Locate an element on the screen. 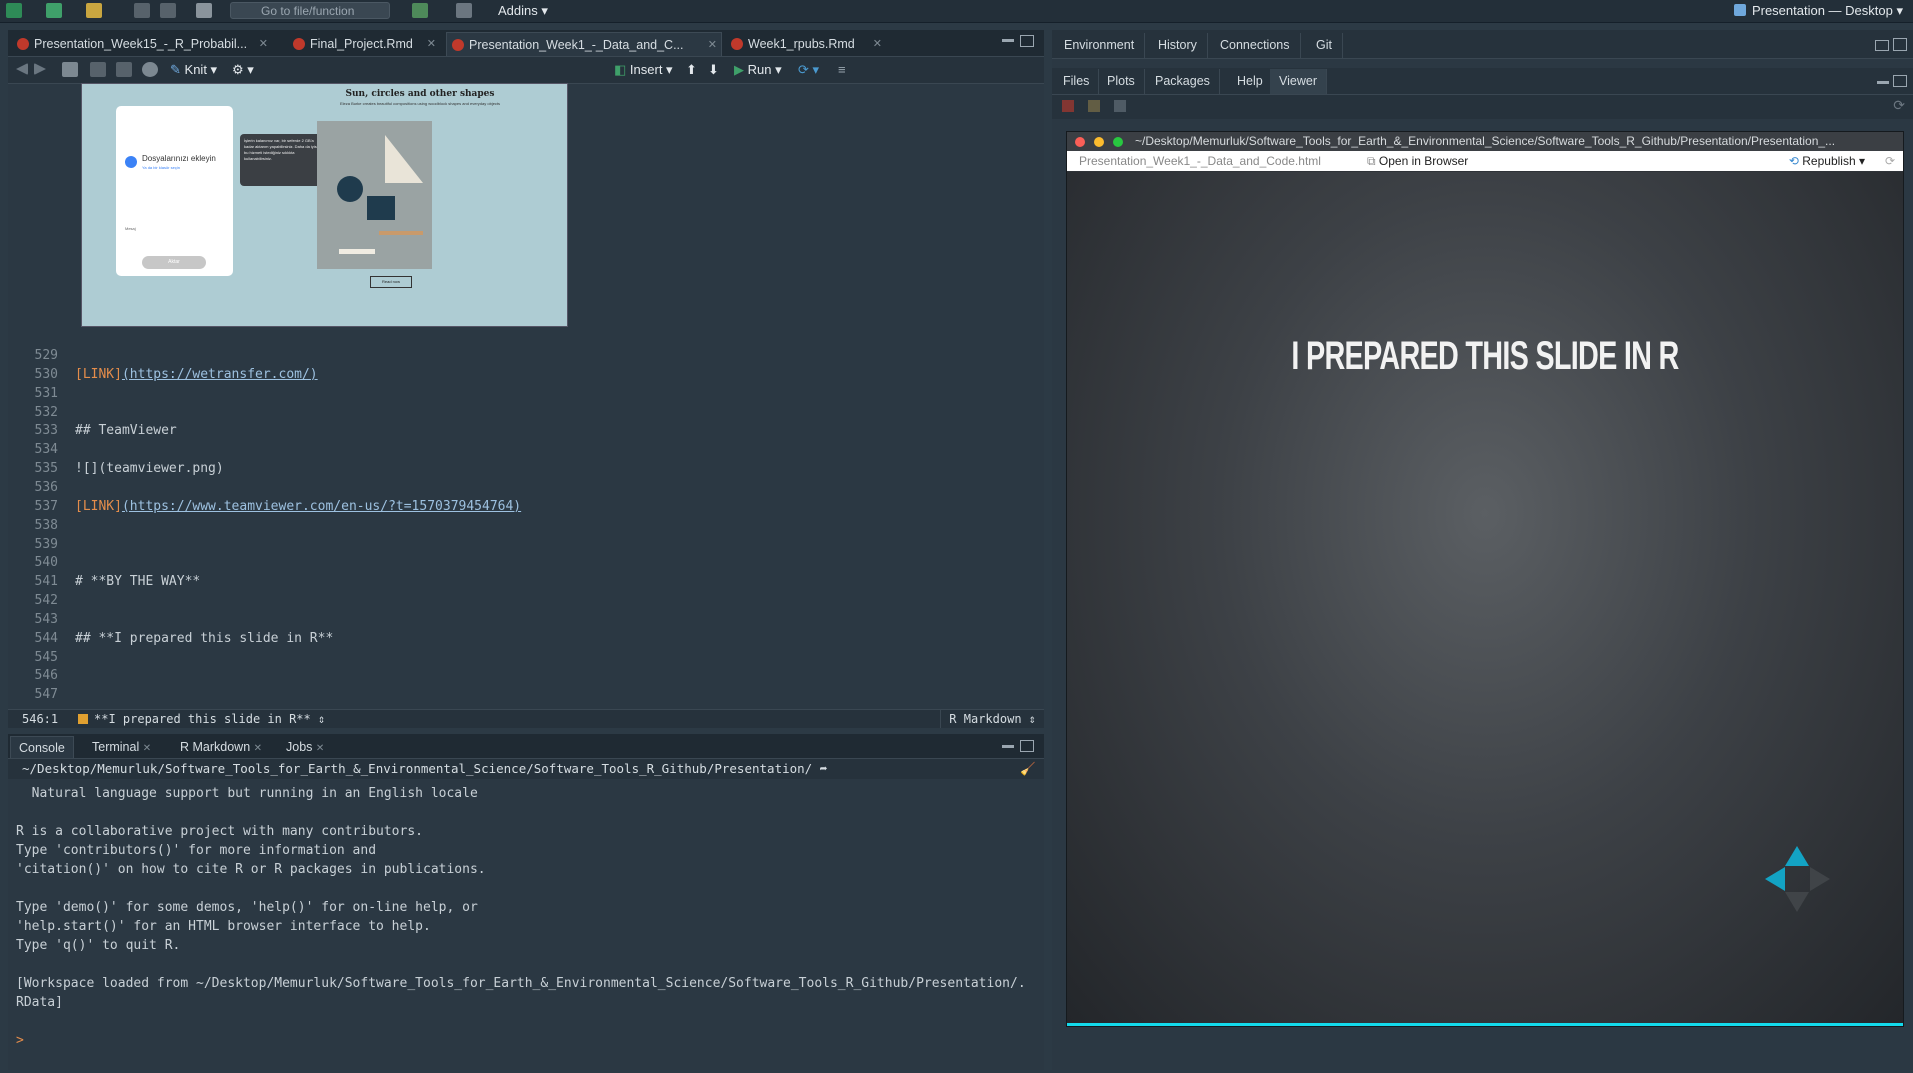 The image size is (1913, 1073). editor-tab: Final_Project.Rmd ✕ is located at coordinates (364, 44).